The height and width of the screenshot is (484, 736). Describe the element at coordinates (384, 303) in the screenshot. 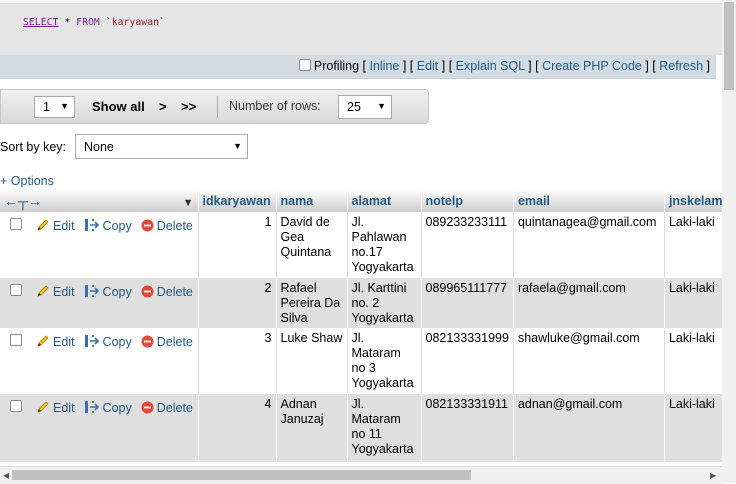

I see `cell-alamat: Jl. Karttini no. 2 Yogyakarta` at that location.